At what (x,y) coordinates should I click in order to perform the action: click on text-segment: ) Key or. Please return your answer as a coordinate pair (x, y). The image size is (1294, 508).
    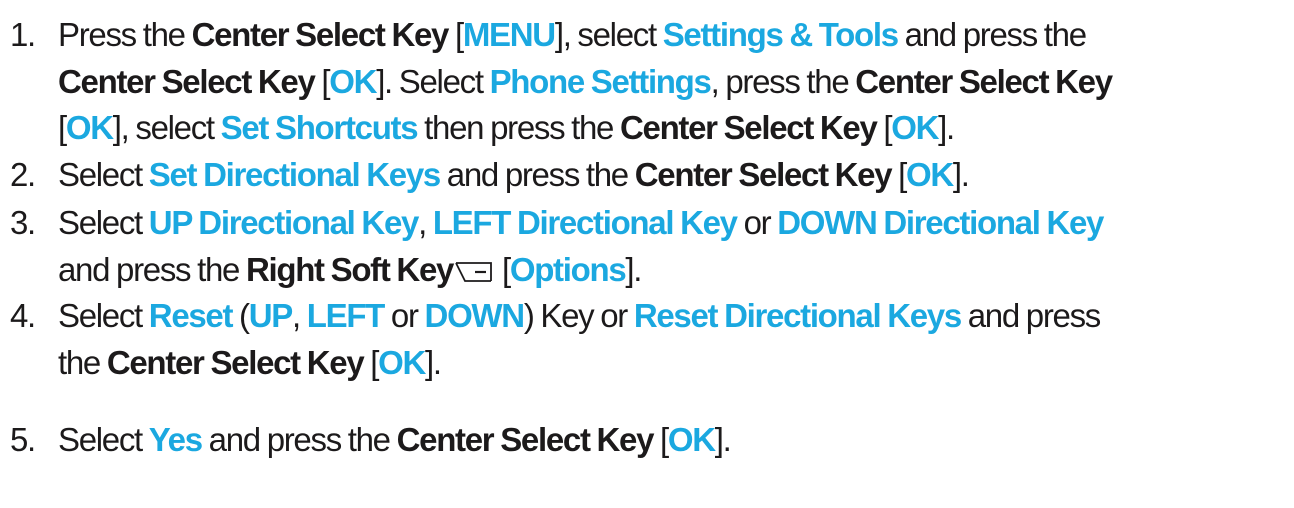
    Looking at the image, I should click on (578, 315).